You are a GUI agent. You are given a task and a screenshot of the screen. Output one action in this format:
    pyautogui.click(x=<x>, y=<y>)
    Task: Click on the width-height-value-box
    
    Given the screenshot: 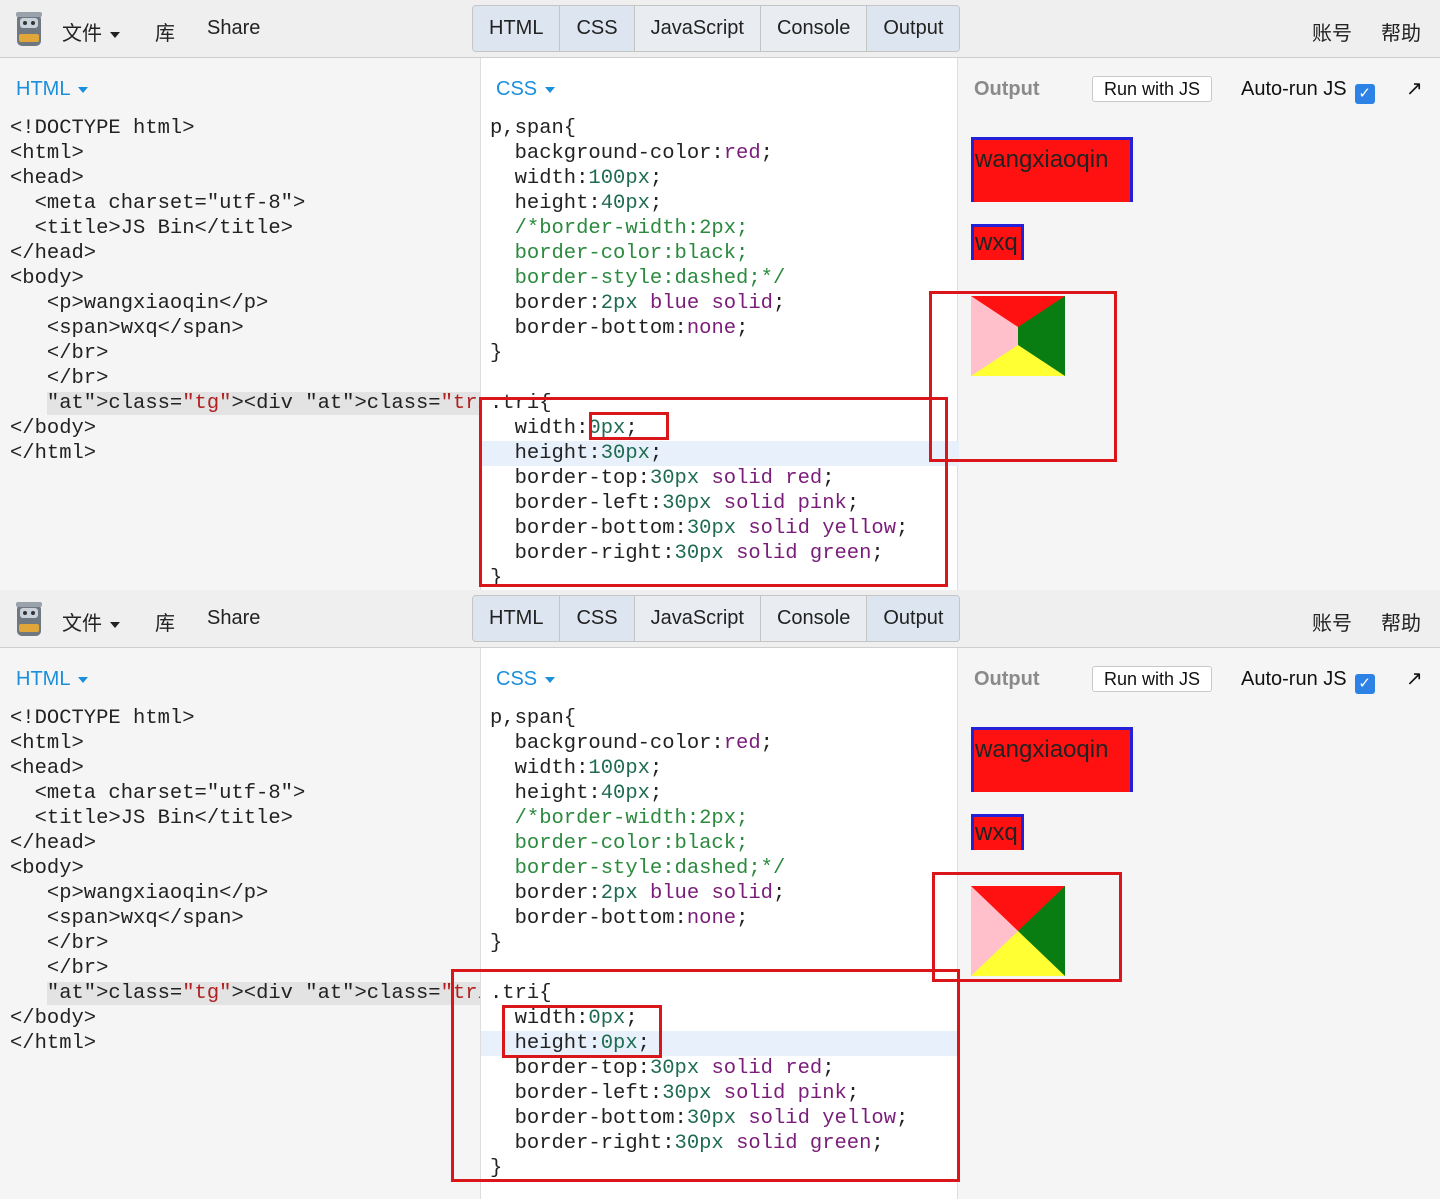 What is the action you would take?
    pyautogui.click(x=582, y=1031)
    